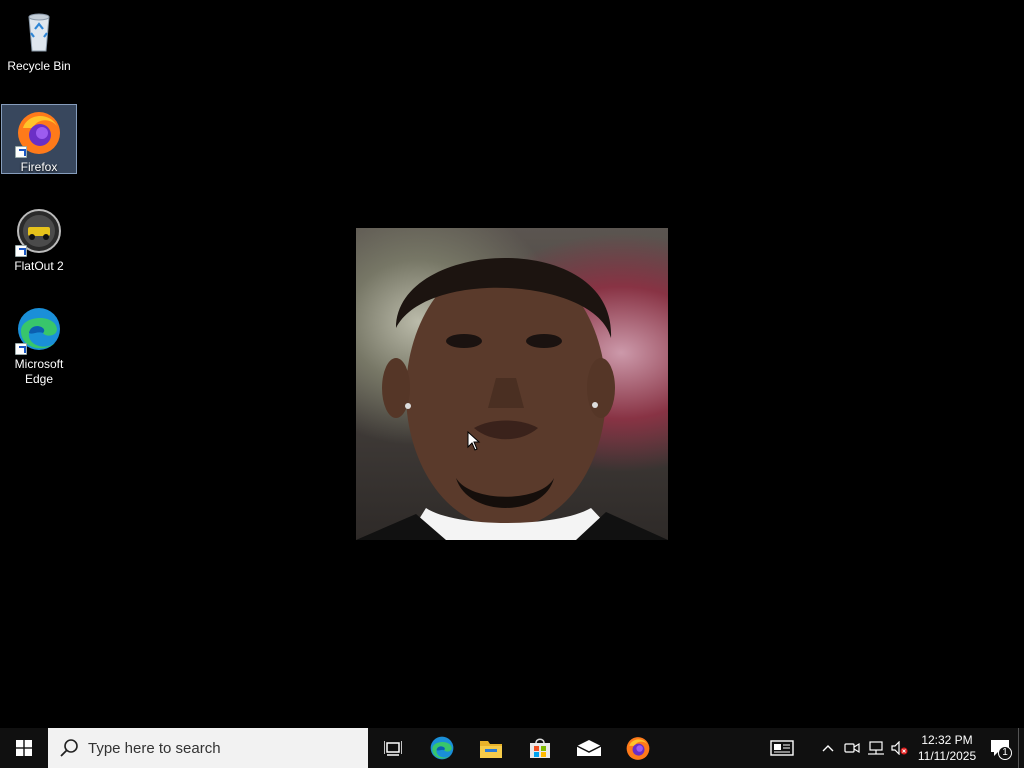 The width and height of the screenshot is (1024, 768). I want to click on news-widget-button, so click(782, 748).